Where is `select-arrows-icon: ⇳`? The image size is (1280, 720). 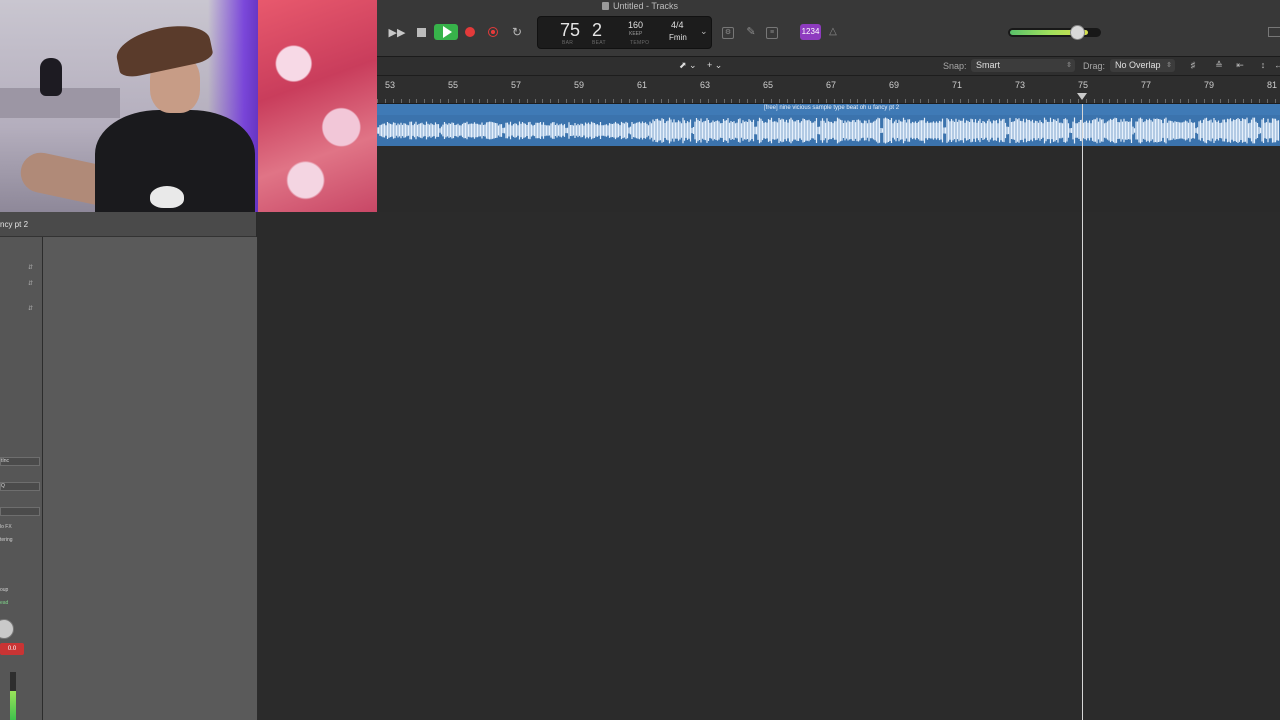
select-arrows-icon: ⇳ is located at coordinates (1069, 65).